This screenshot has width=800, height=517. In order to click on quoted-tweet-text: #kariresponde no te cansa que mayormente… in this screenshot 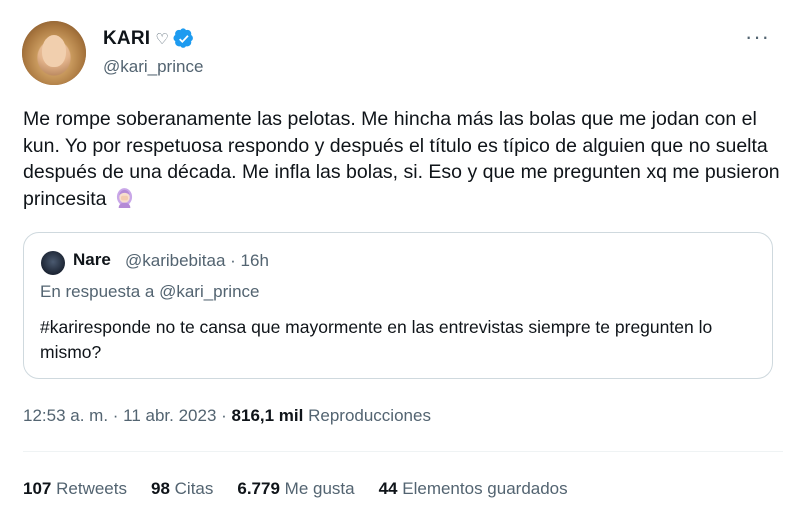, I will do `click(376, 339)`.